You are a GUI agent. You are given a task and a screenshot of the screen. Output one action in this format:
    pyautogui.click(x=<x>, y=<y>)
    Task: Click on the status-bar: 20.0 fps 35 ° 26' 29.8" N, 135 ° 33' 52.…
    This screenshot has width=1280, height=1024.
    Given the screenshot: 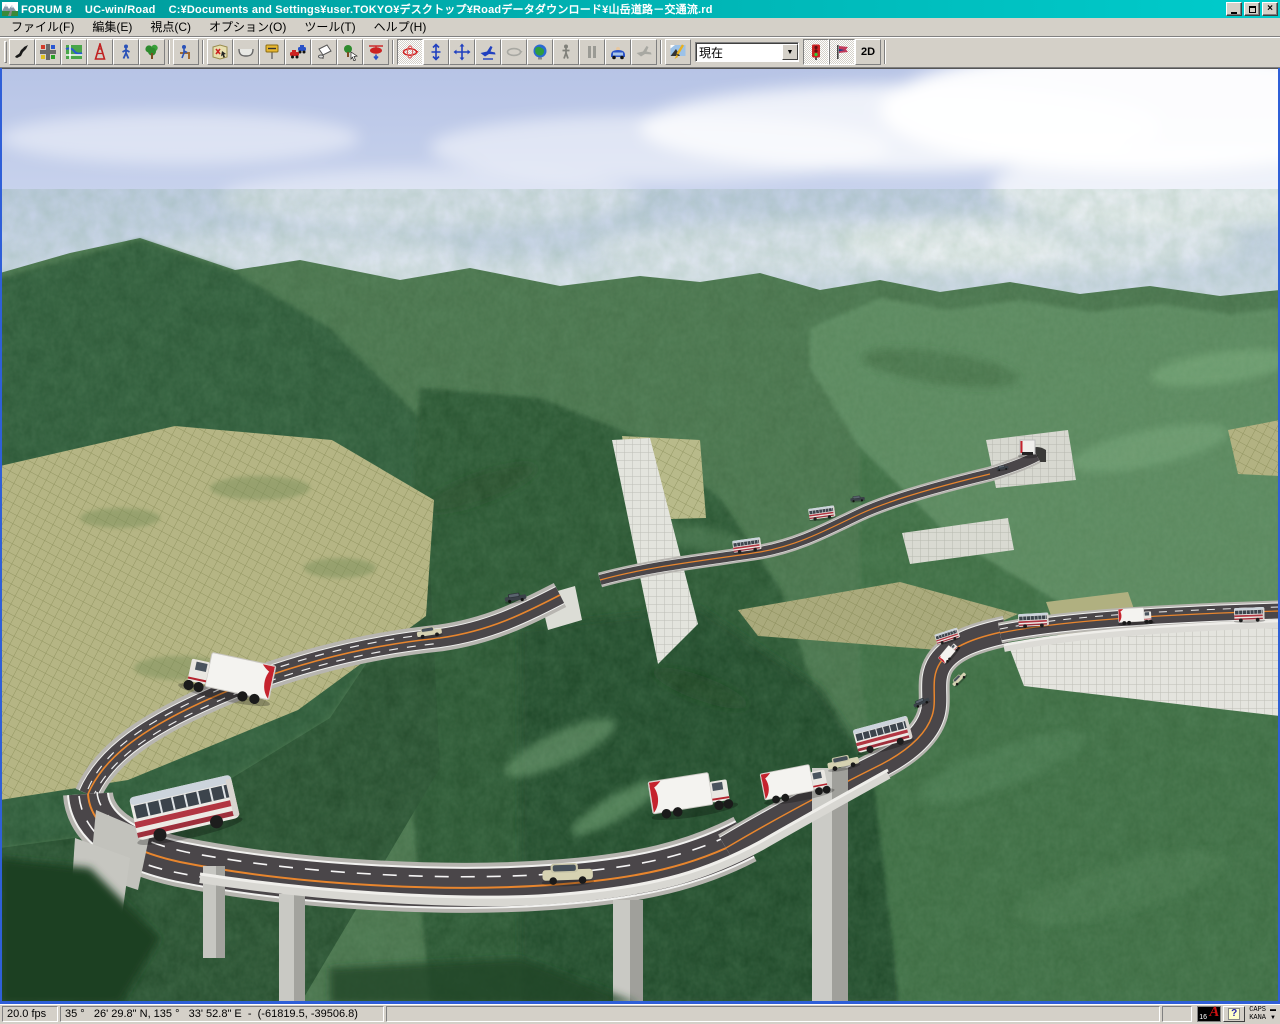 What is the action you would take?
    pyautogui.click(x=640, y=1014)
    